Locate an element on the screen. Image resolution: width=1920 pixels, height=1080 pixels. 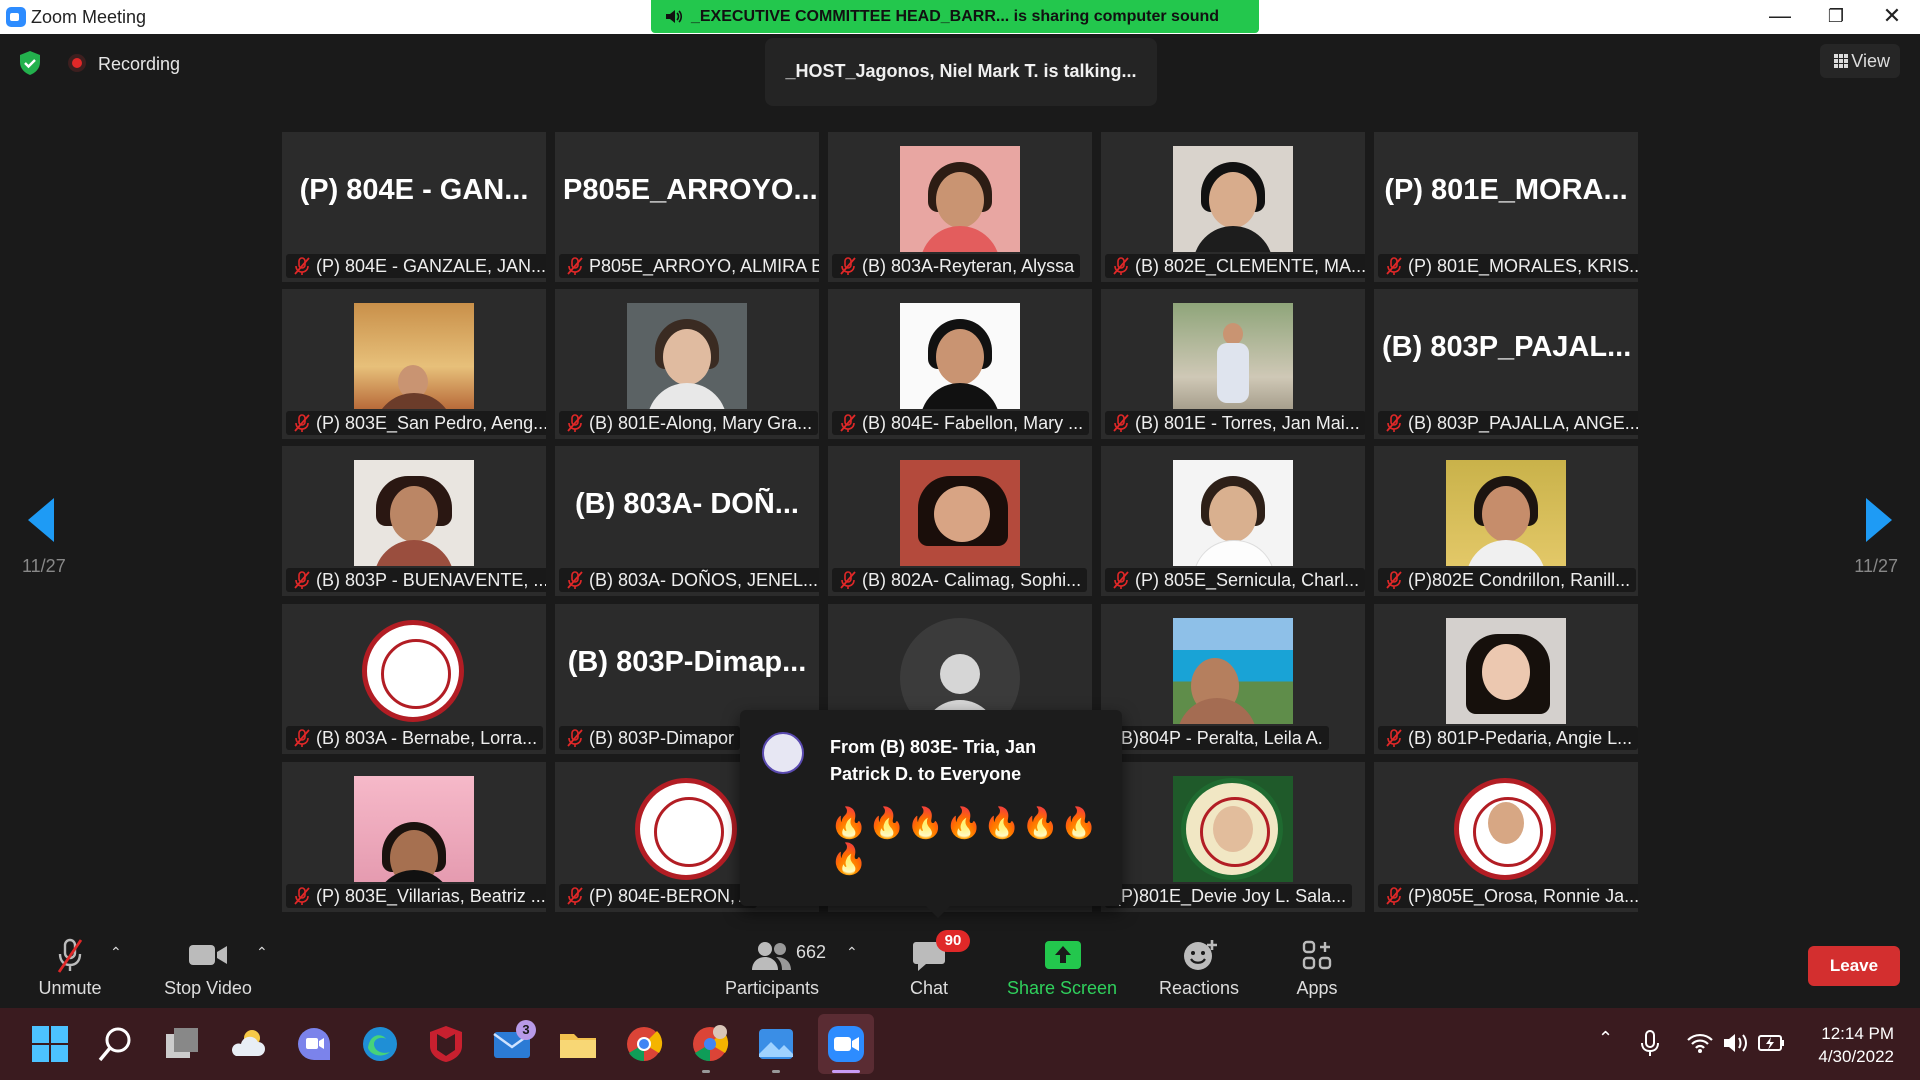
participants-options-caret-icon: ⌃ is located at coordinates (852, 952).